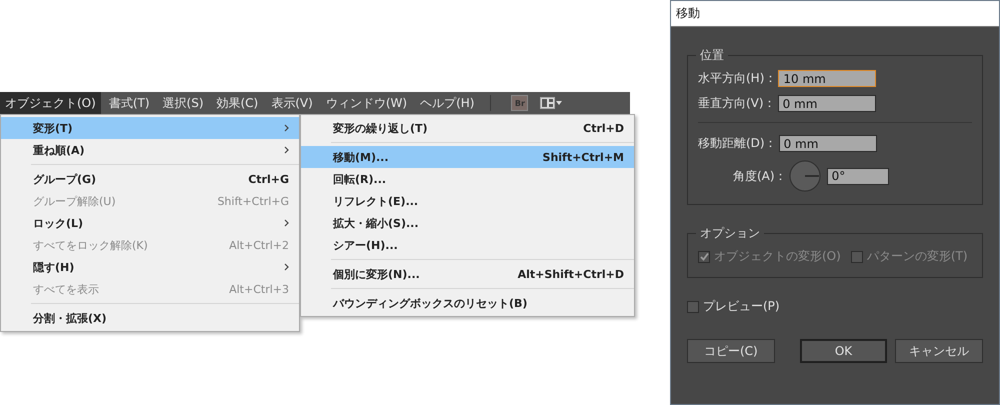 The image size is (1000, 405). Describe the element at coordinates (150, 179) in the screenshot. I see `menu-item: グループ(G) Ctrl+G` at that location.